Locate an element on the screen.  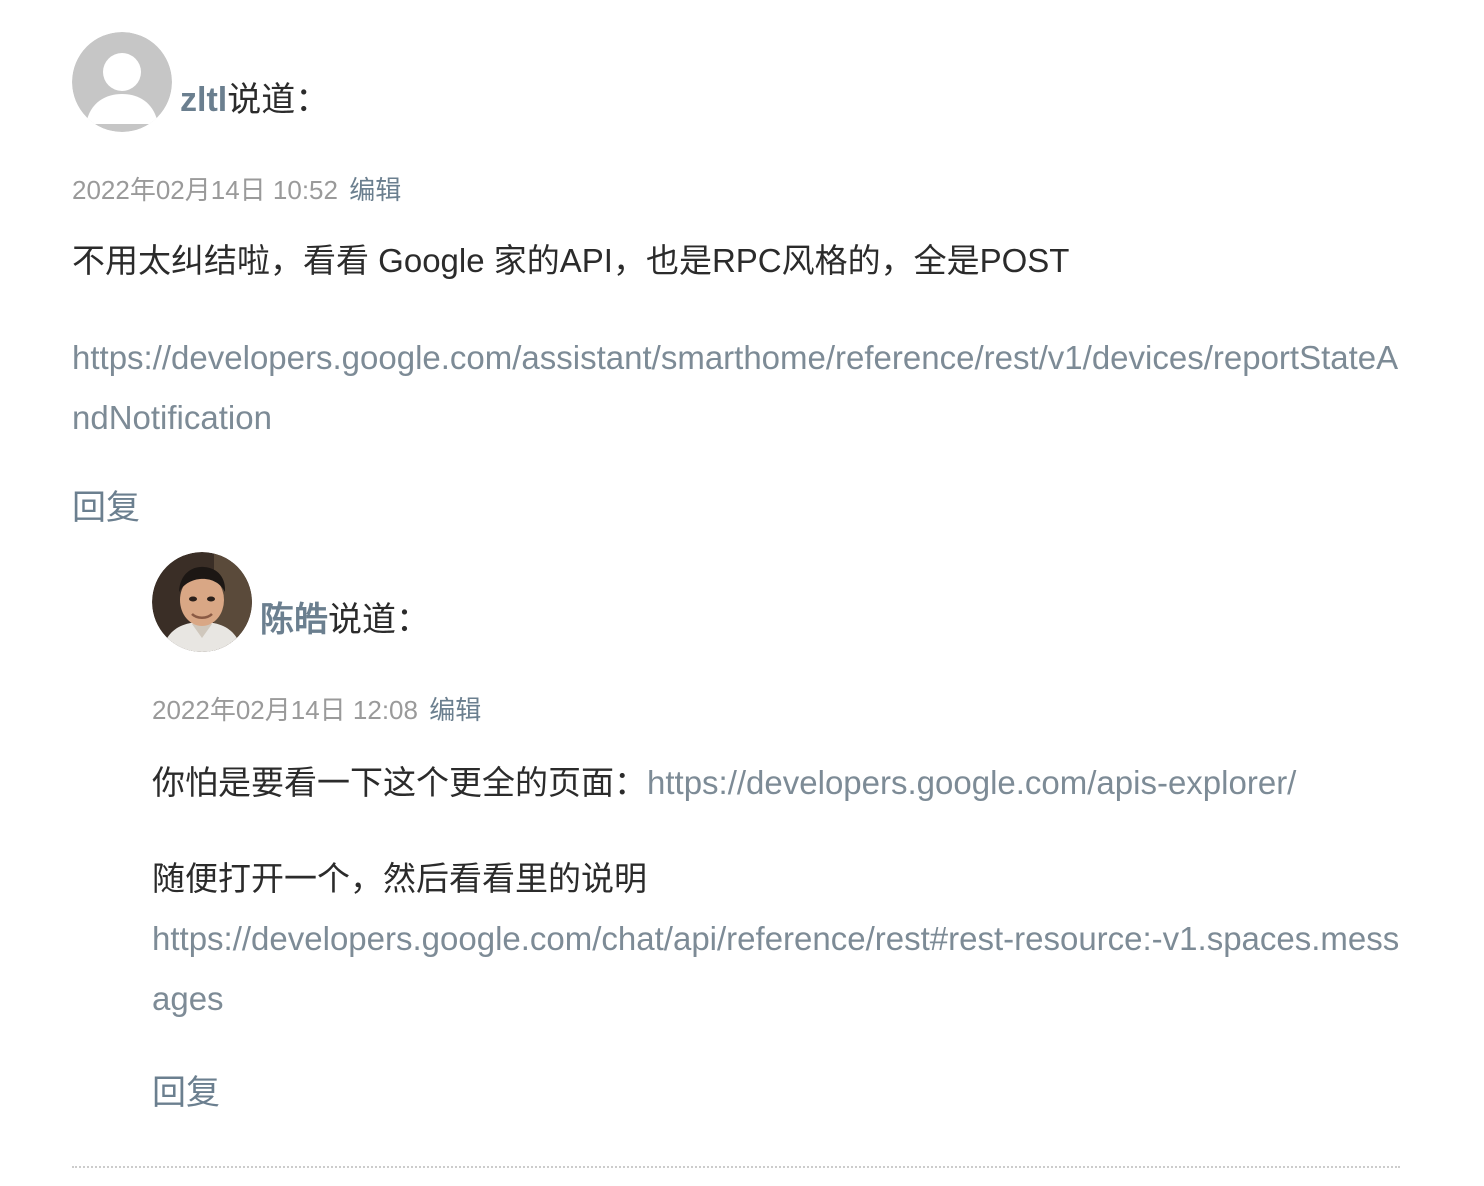
author-name-link: zltl is located at coordinates (203, 100).